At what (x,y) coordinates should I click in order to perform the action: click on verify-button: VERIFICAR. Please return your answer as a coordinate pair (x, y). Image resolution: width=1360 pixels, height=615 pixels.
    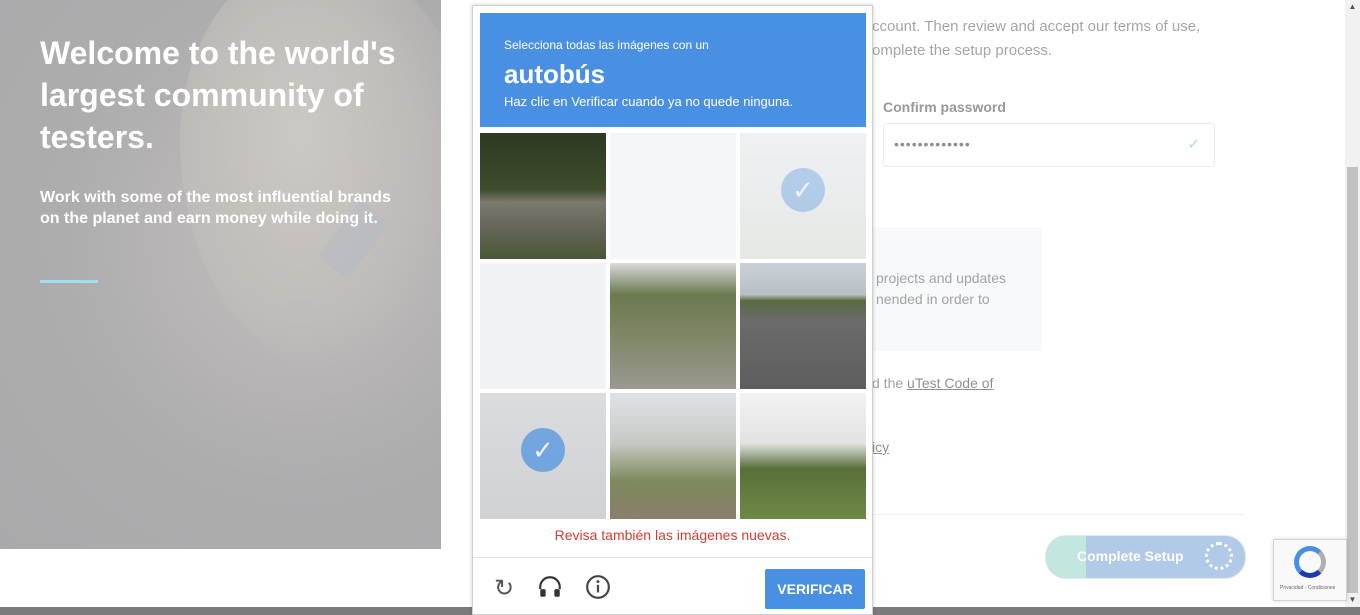
    Looking at the image, I should click on (815, 589).